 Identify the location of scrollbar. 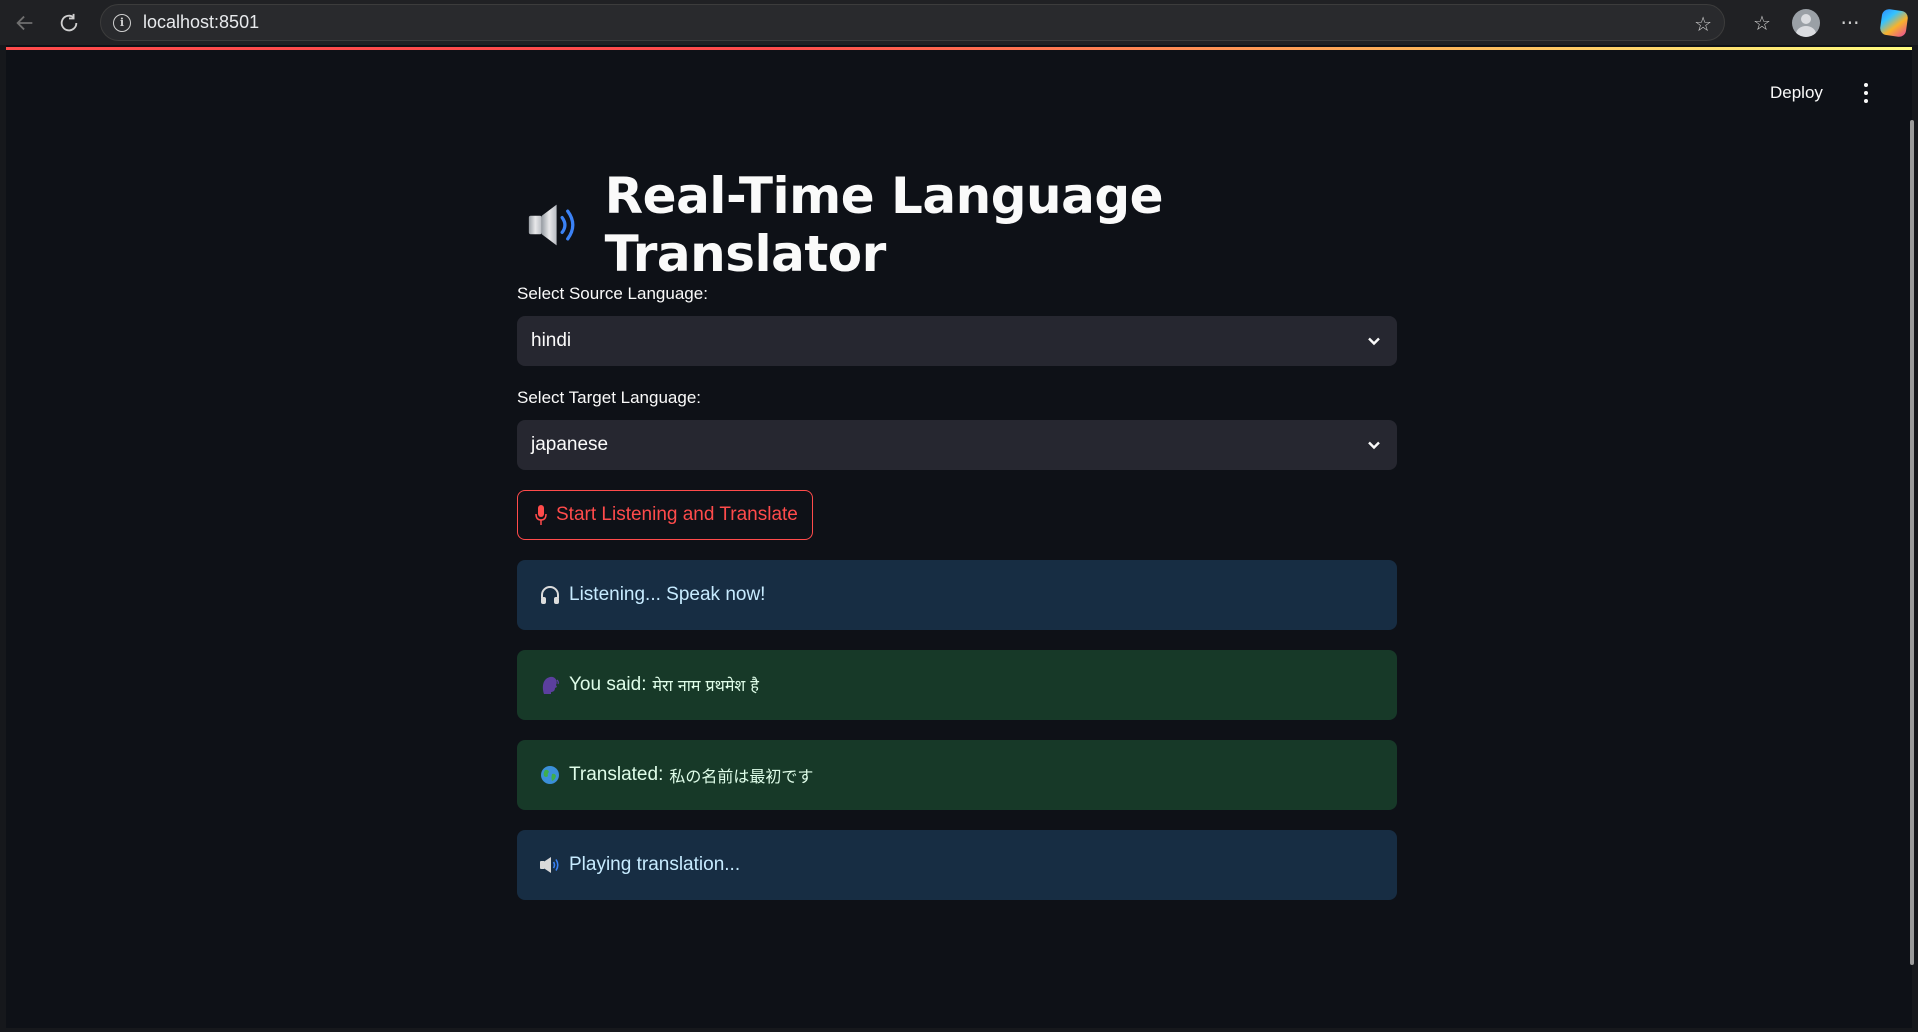
(1912, 542).